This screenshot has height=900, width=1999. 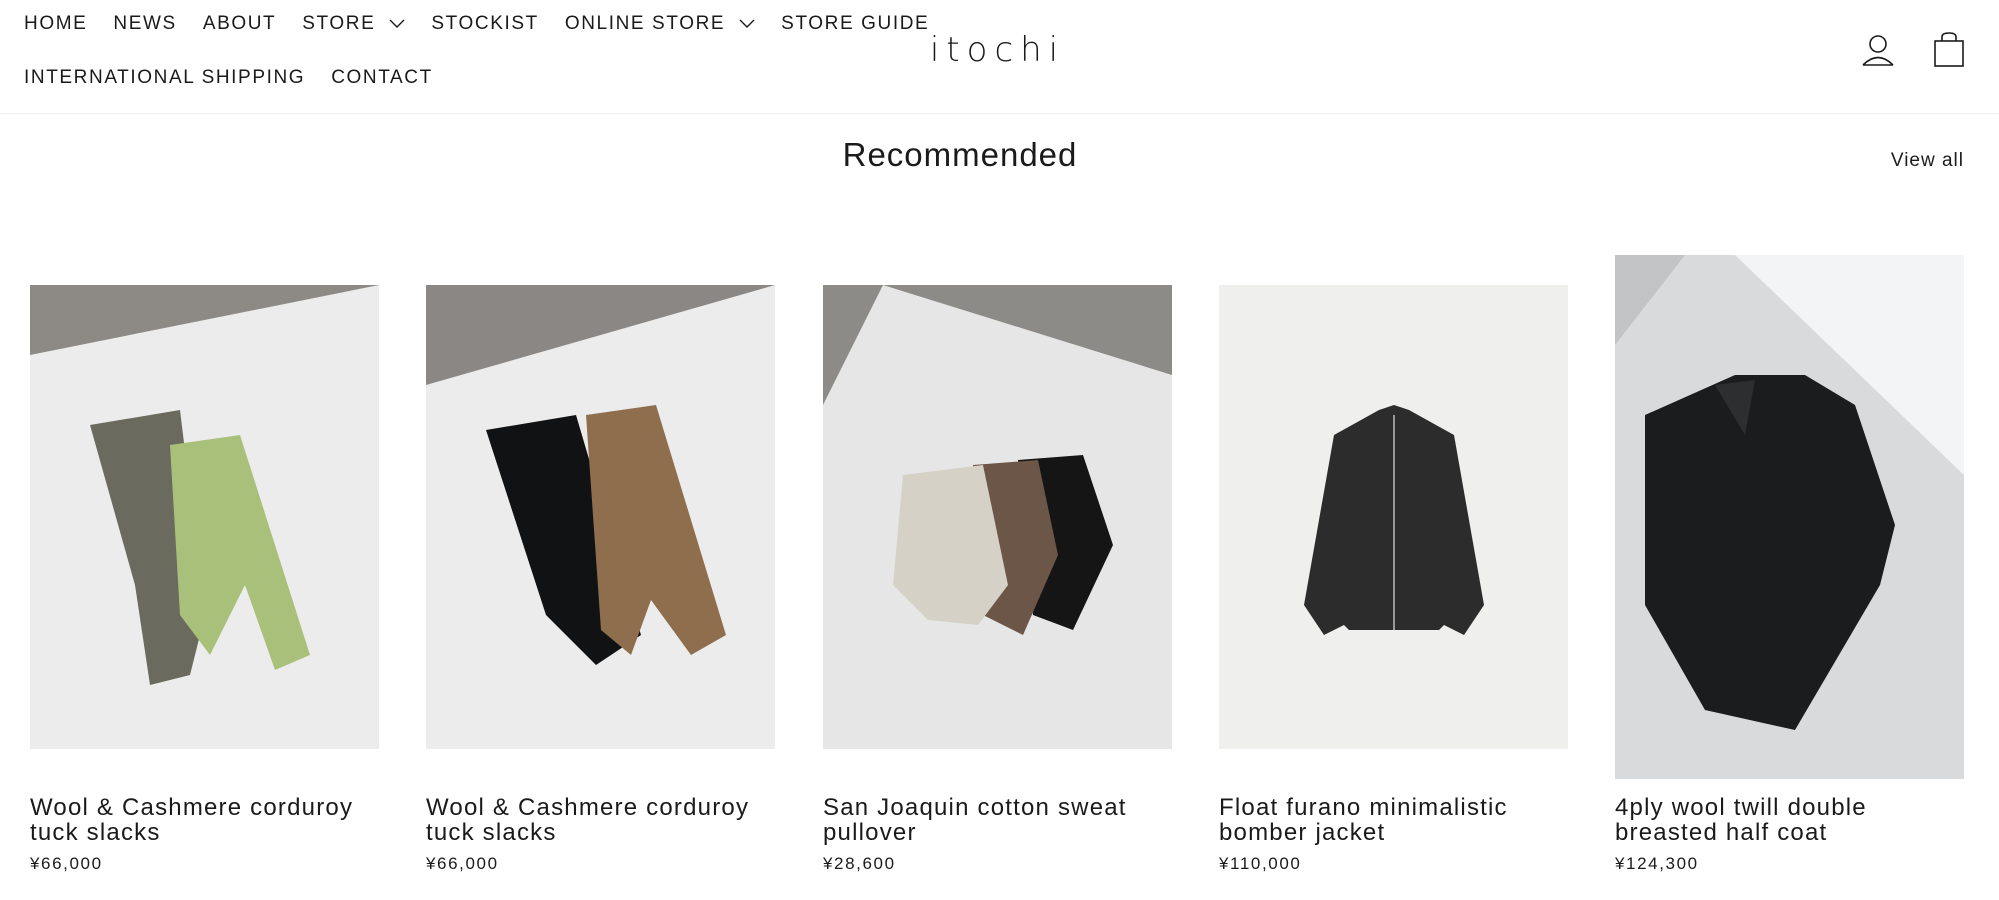 I want to click on nav-online-store: ONLINE STORE, so click(x=660, y=24).